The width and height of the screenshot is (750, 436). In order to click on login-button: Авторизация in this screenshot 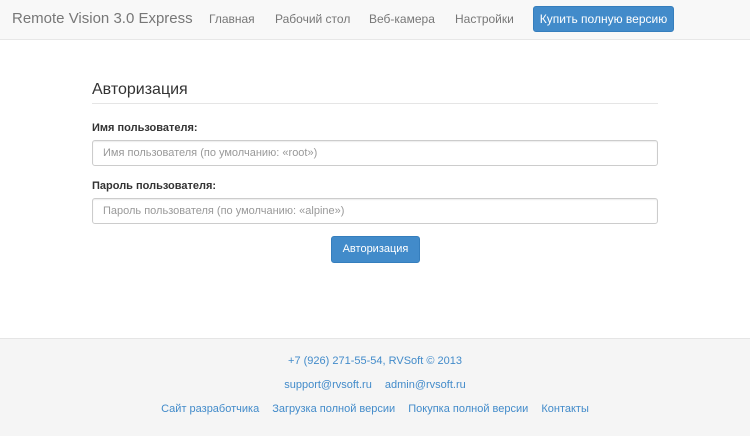, I will do `click(375, 249)`.